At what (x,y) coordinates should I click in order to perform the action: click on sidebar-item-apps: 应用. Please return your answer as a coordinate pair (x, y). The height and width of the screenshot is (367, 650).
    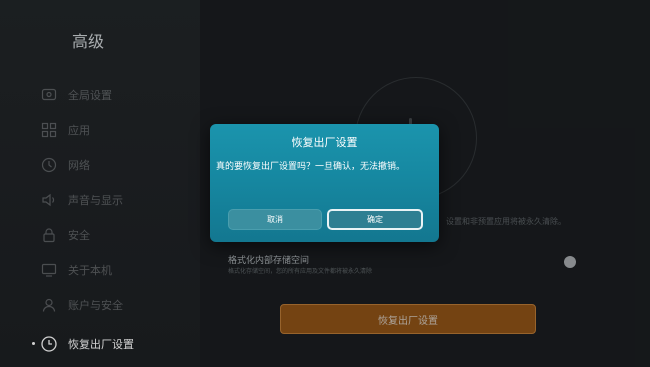
    Looking at the image, I should click on (115, 130).